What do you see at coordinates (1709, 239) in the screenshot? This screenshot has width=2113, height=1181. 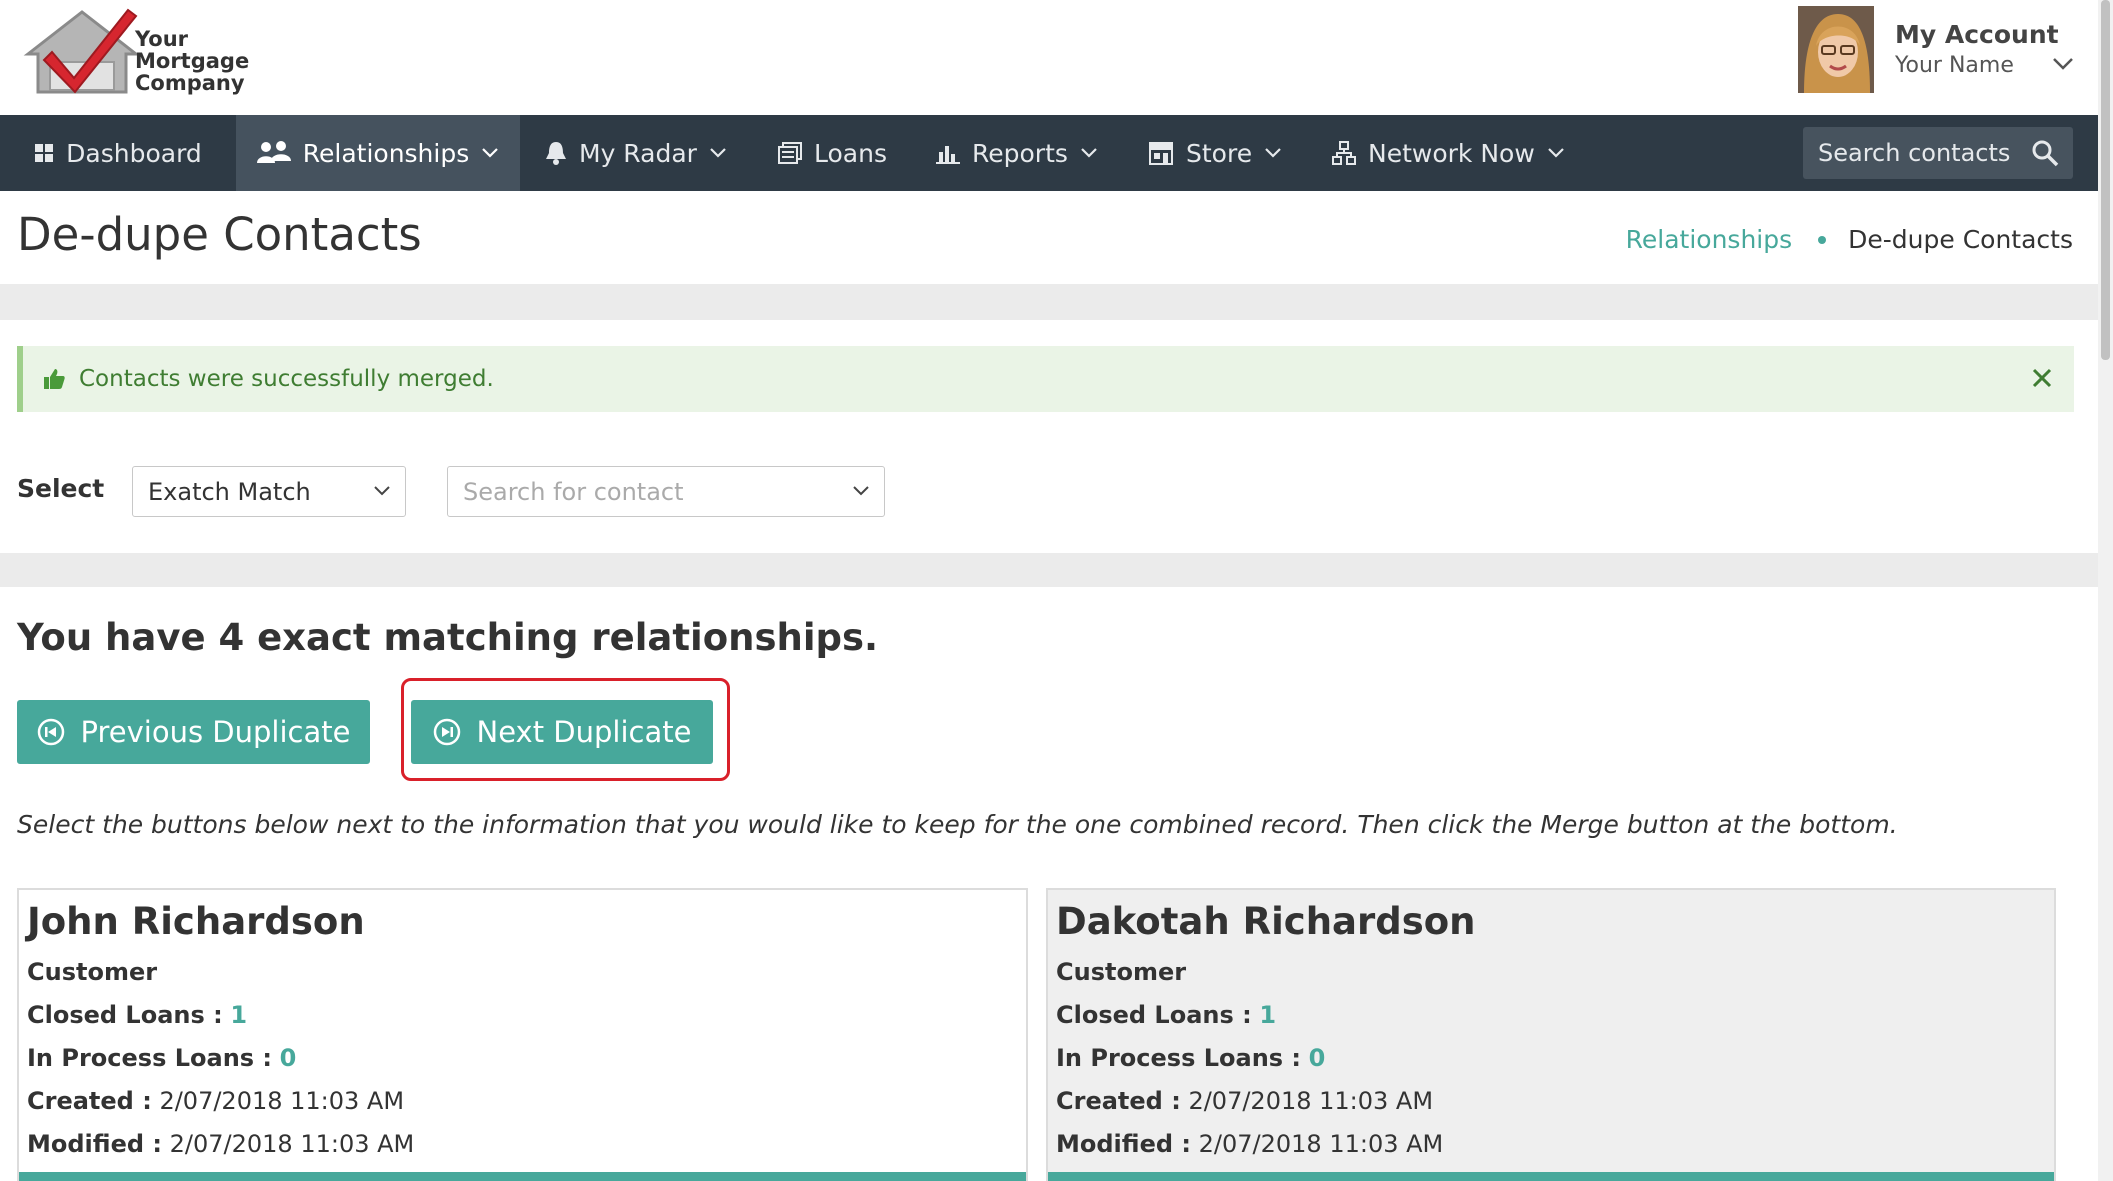 I see `breadcrumb-link-relationships: Relationships` at bounding box center [1709, 239].